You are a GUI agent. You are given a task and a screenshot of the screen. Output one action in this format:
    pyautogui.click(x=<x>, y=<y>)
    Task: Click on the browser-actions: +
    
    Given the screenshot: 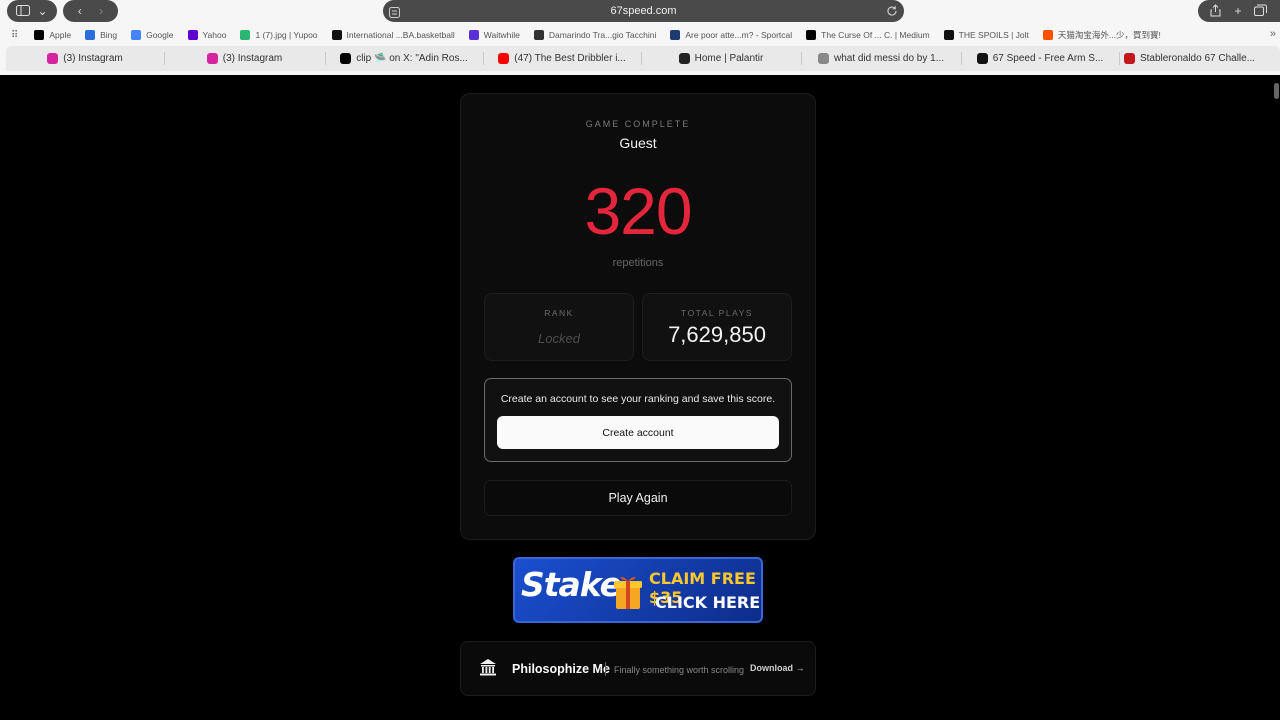 What is the action you would take?
    pyautogui.click(x=1239, y=11)
    